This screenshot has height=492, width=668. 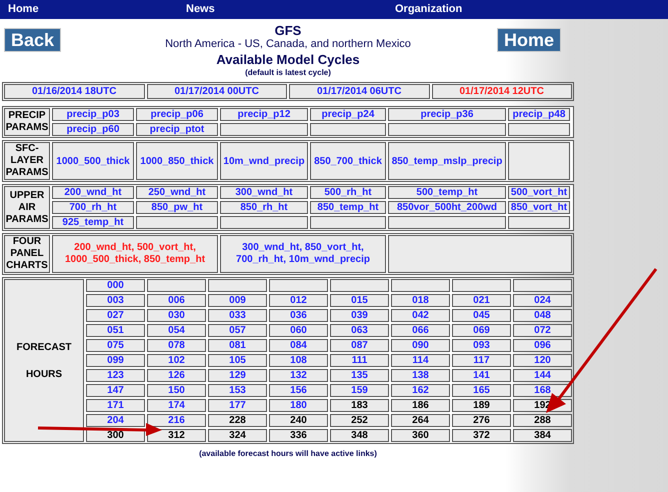 I want to click on chart-link: 300_wnd_ht, 850_vort_ht, 700_rh_ht, 10m_wnd_precip, so click(x=303, y=254).